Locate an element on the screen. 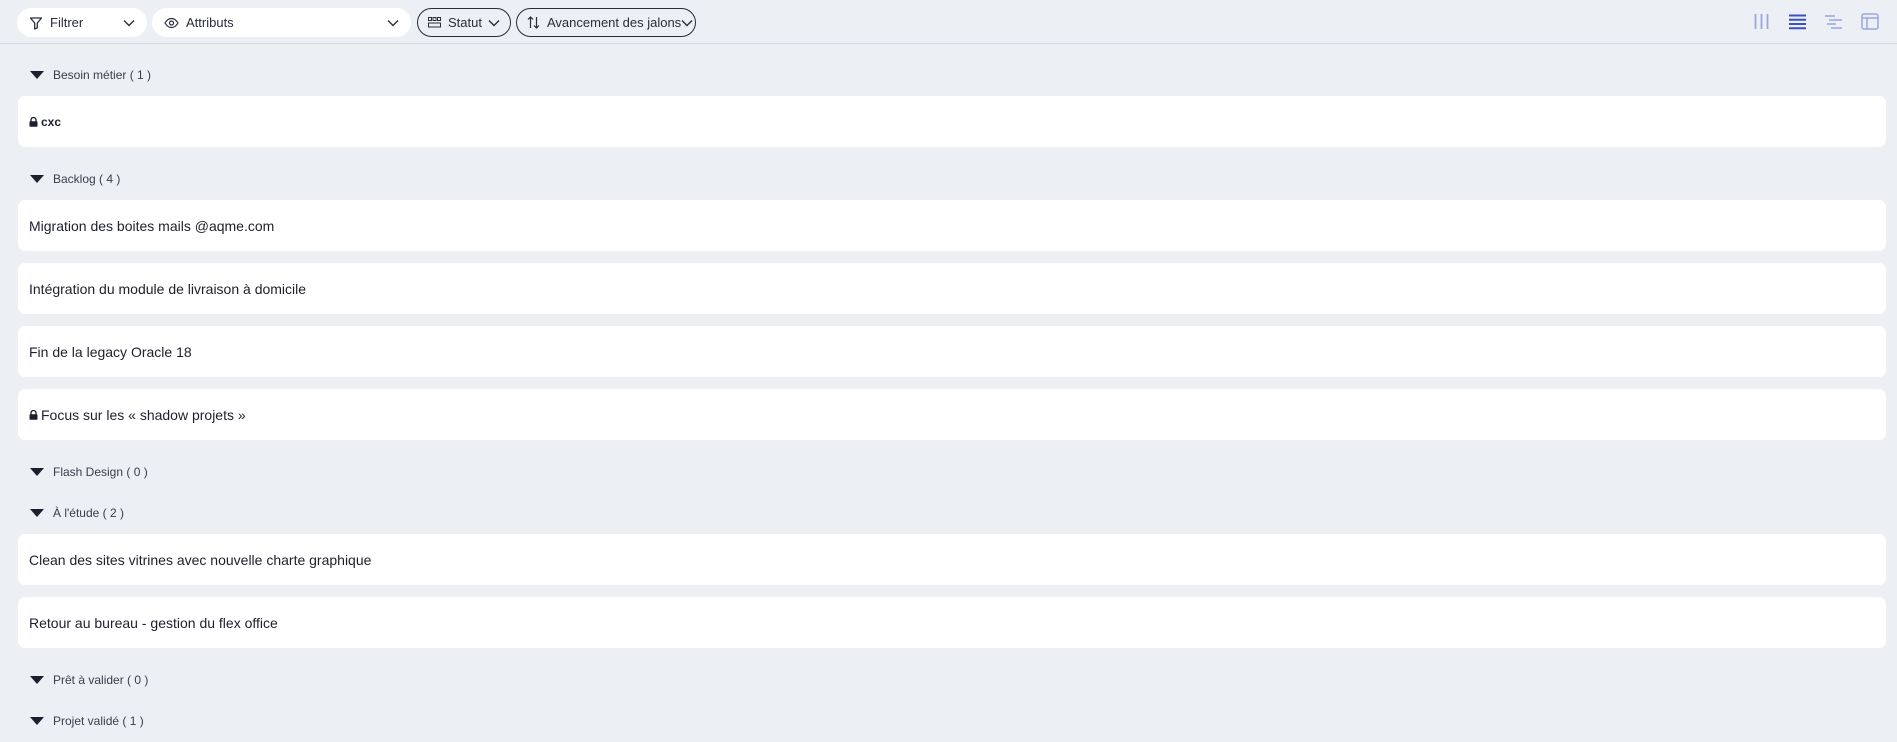 The image size is (1897, 742). status-label: Statut is located at coordinates (465, 22).